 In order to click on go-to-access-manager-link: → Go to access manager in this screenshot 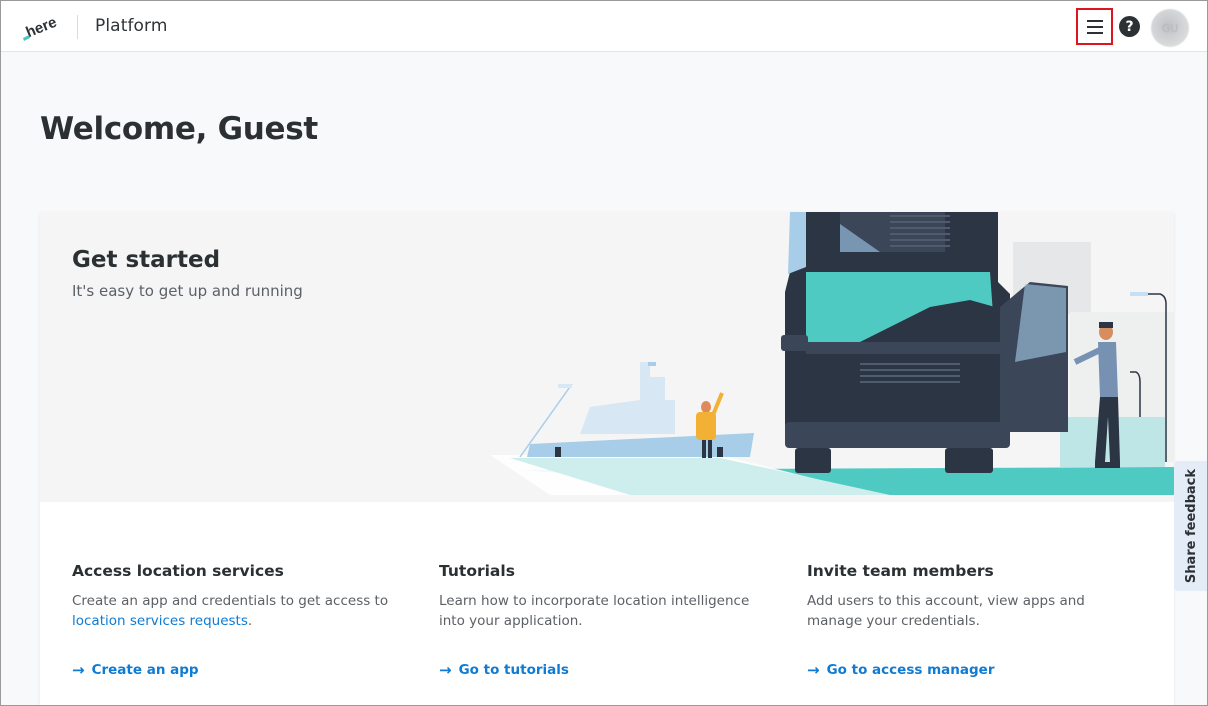, I will do `click(900, 670)`.